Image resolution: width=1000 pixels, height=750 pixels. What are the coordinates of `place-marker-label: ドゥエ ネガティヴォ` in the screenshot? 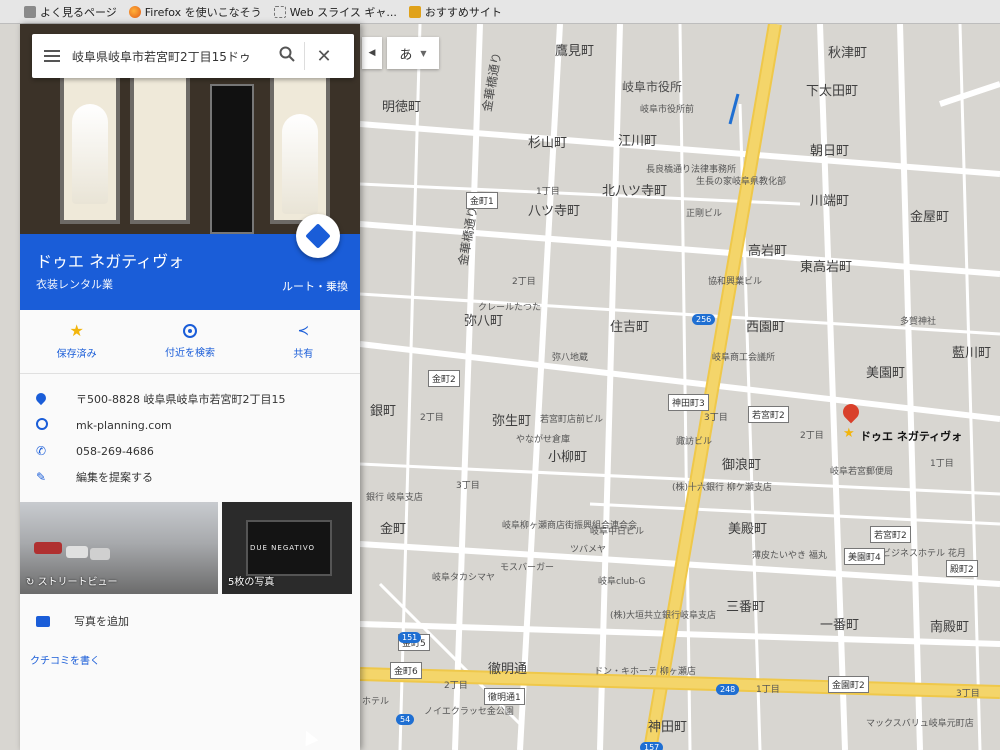 It's located at (911, 436).